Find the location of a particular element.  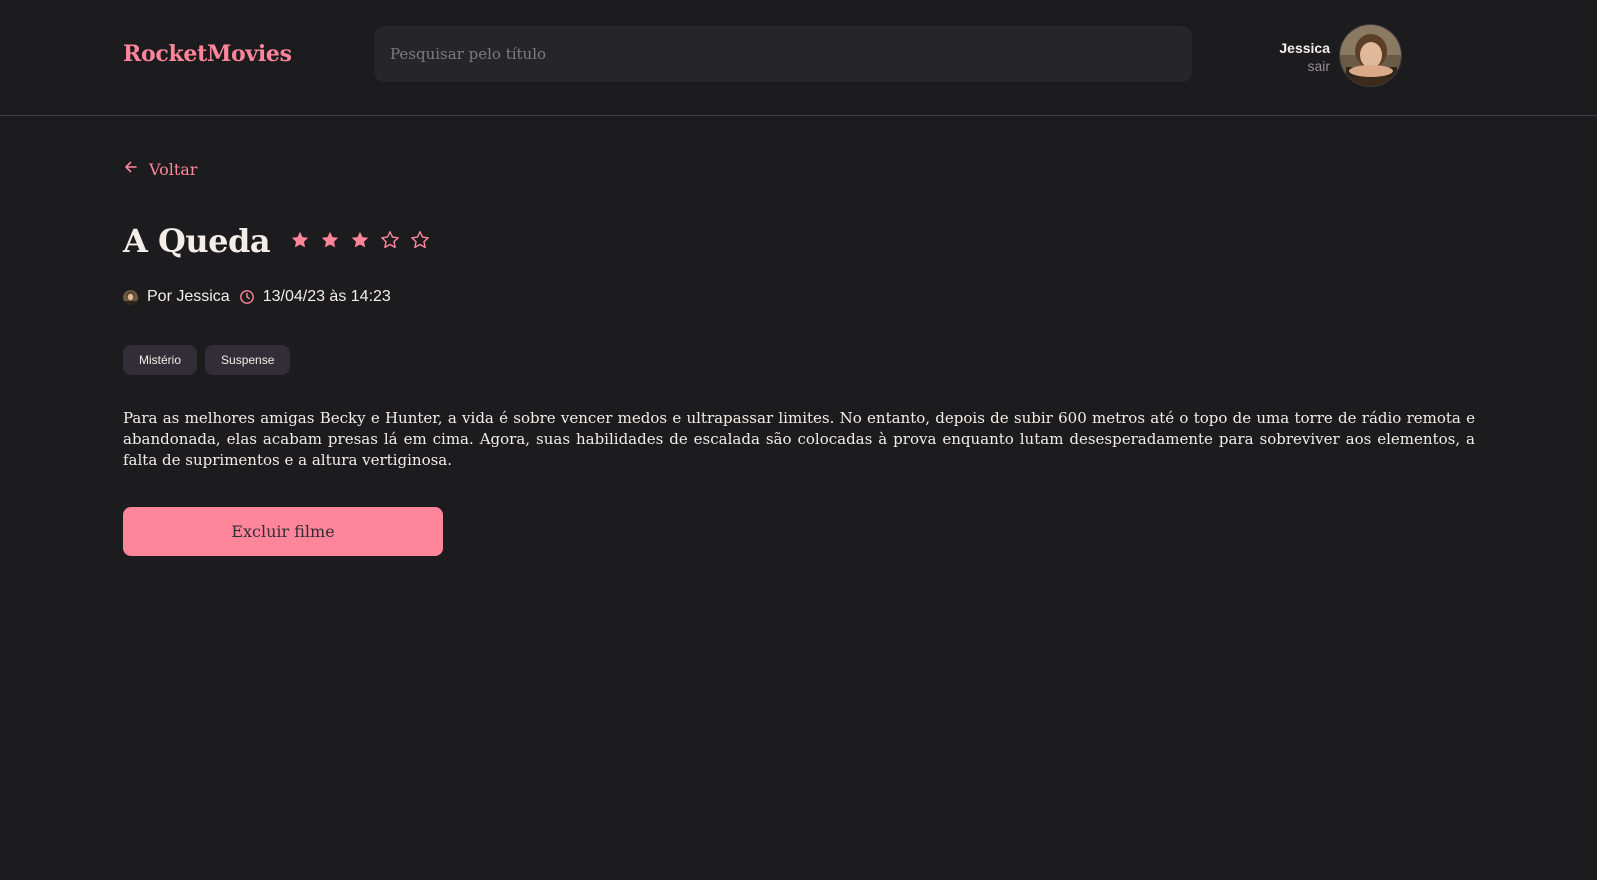

arrow-left-icon is located at coordinates (131, 169).